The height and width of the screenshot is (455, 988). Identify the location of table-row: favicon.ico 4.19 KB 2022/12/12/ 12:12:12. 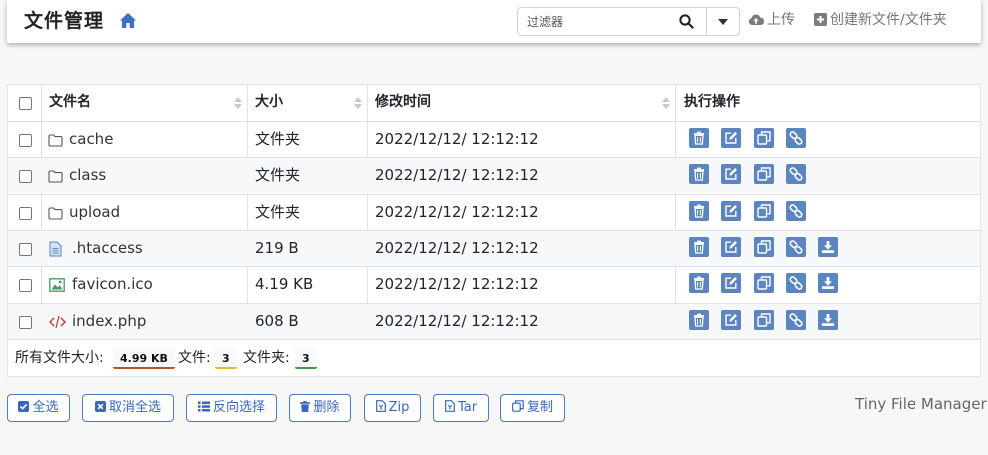
(494, 284).